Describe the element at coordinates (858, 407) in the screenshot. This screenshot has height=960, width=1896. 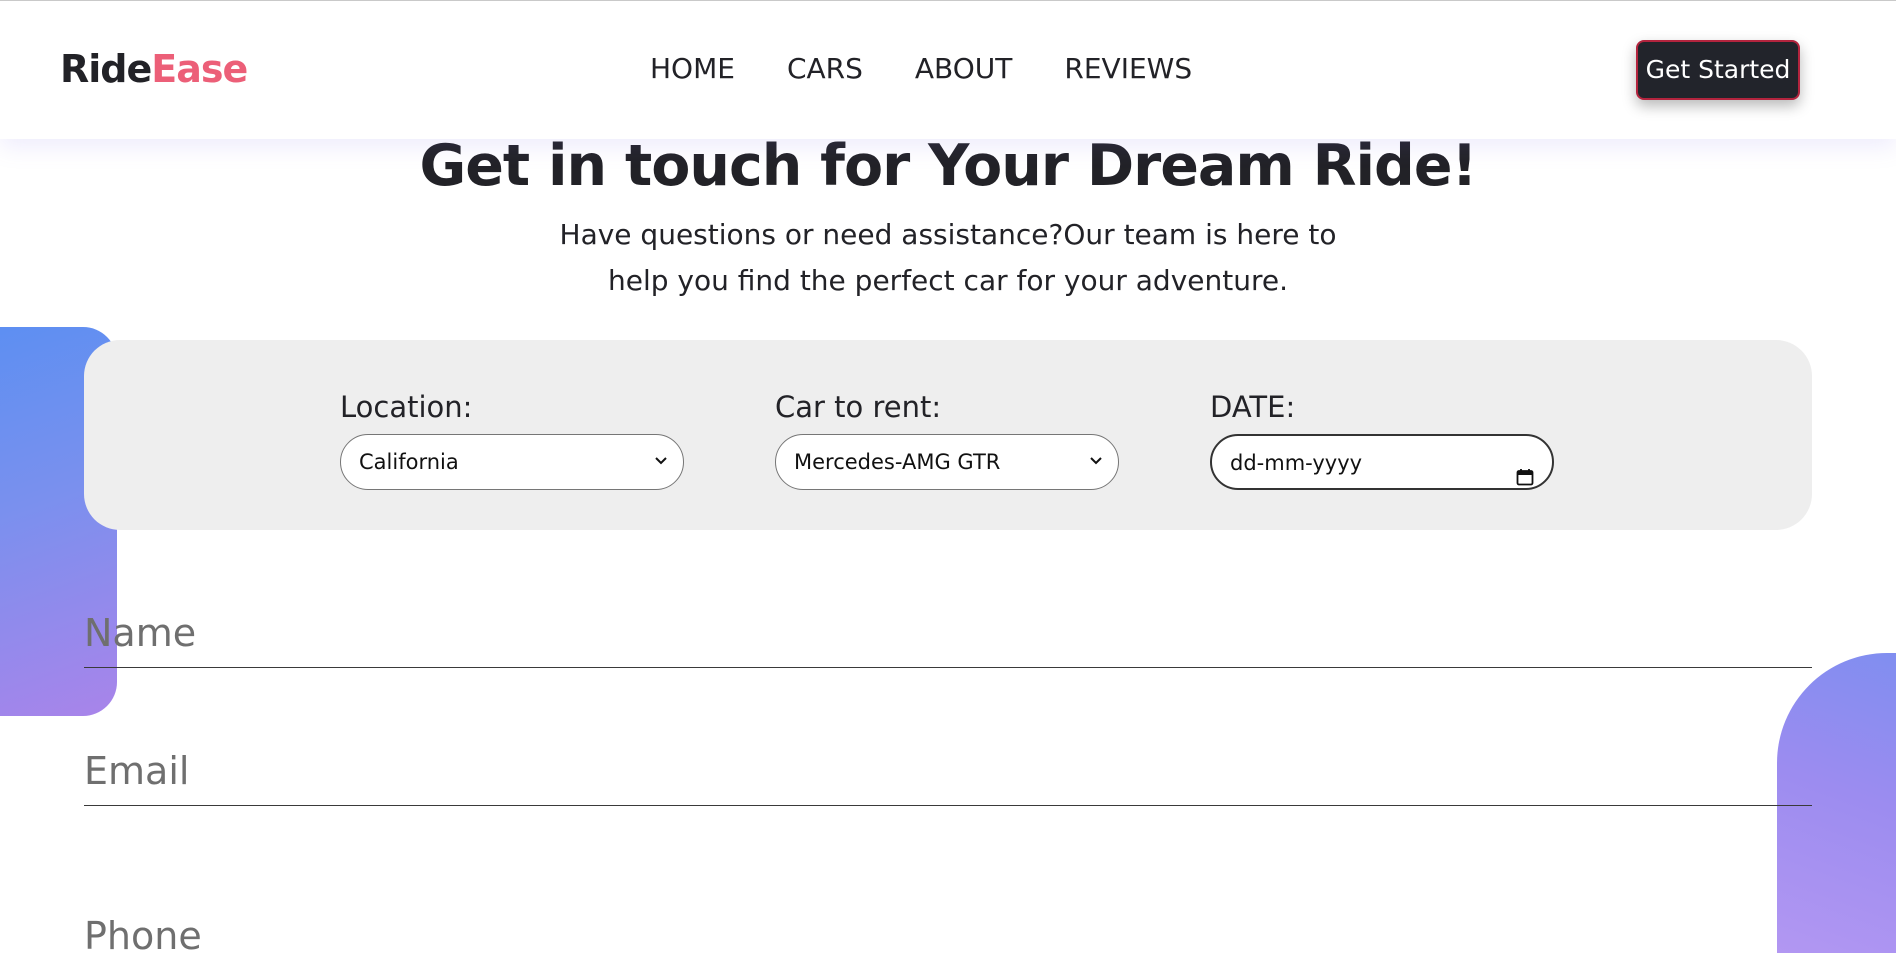
I see `car-label: Car to rent:` at that location.